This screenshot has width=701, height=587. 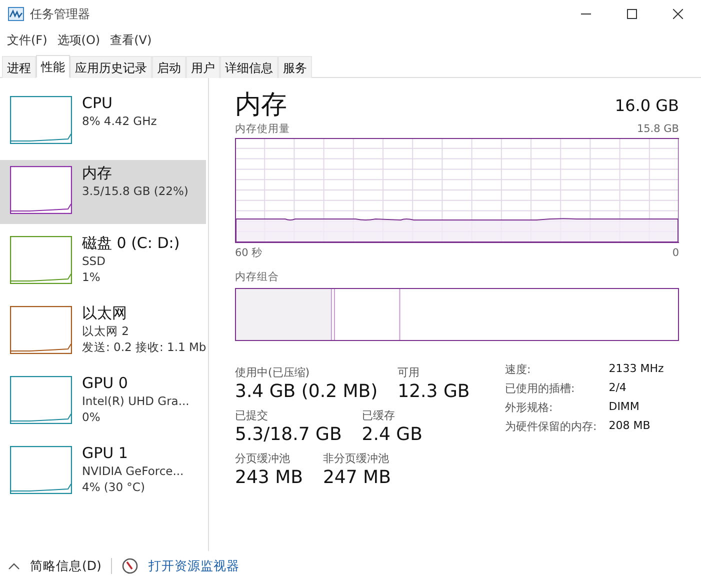 I want to click on spec-value: 2133 MHz, so click(x=636, y=369).